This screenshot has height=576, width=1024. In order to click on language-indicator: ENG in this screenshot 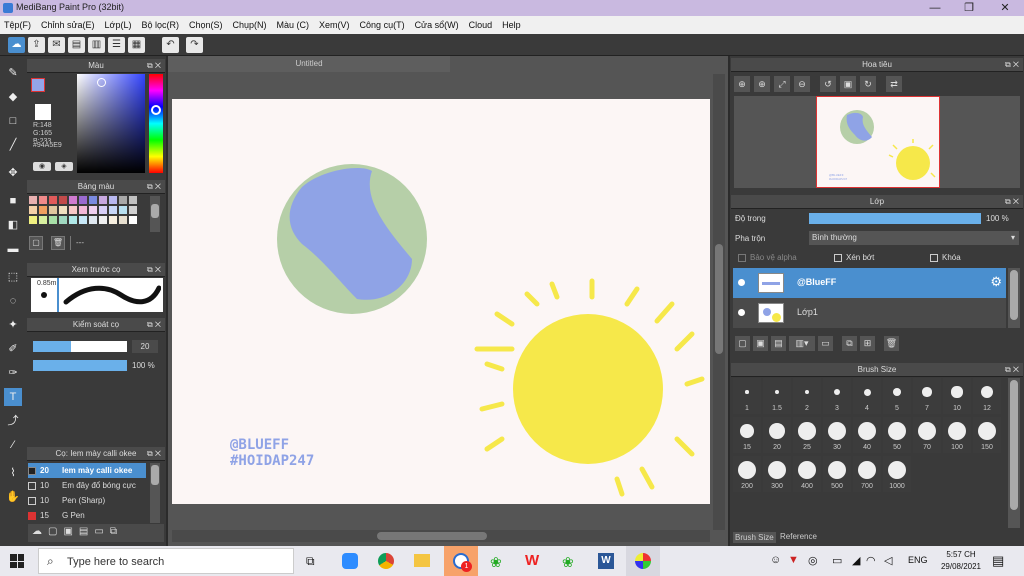, I will do `click(918, 560)`.